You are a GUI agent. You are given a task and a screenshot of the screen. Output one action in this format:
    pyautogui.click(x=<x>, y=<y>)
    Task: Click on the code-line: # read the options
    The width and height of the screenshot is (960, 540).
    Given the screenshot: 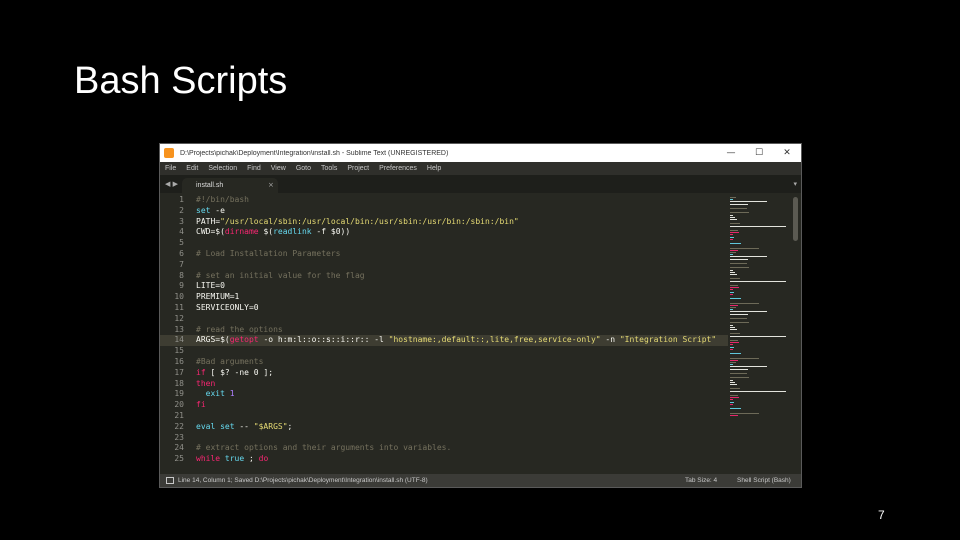 What is the action you would take?
    pyautogui.click(x=239, y=330)
    